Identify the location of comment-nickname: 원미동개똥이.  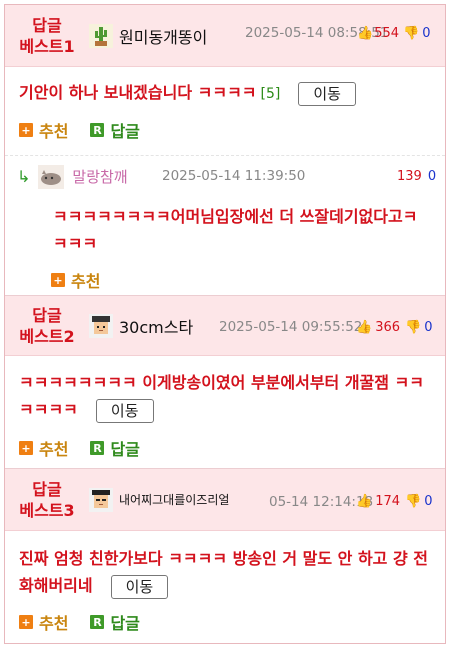
(163, 36).